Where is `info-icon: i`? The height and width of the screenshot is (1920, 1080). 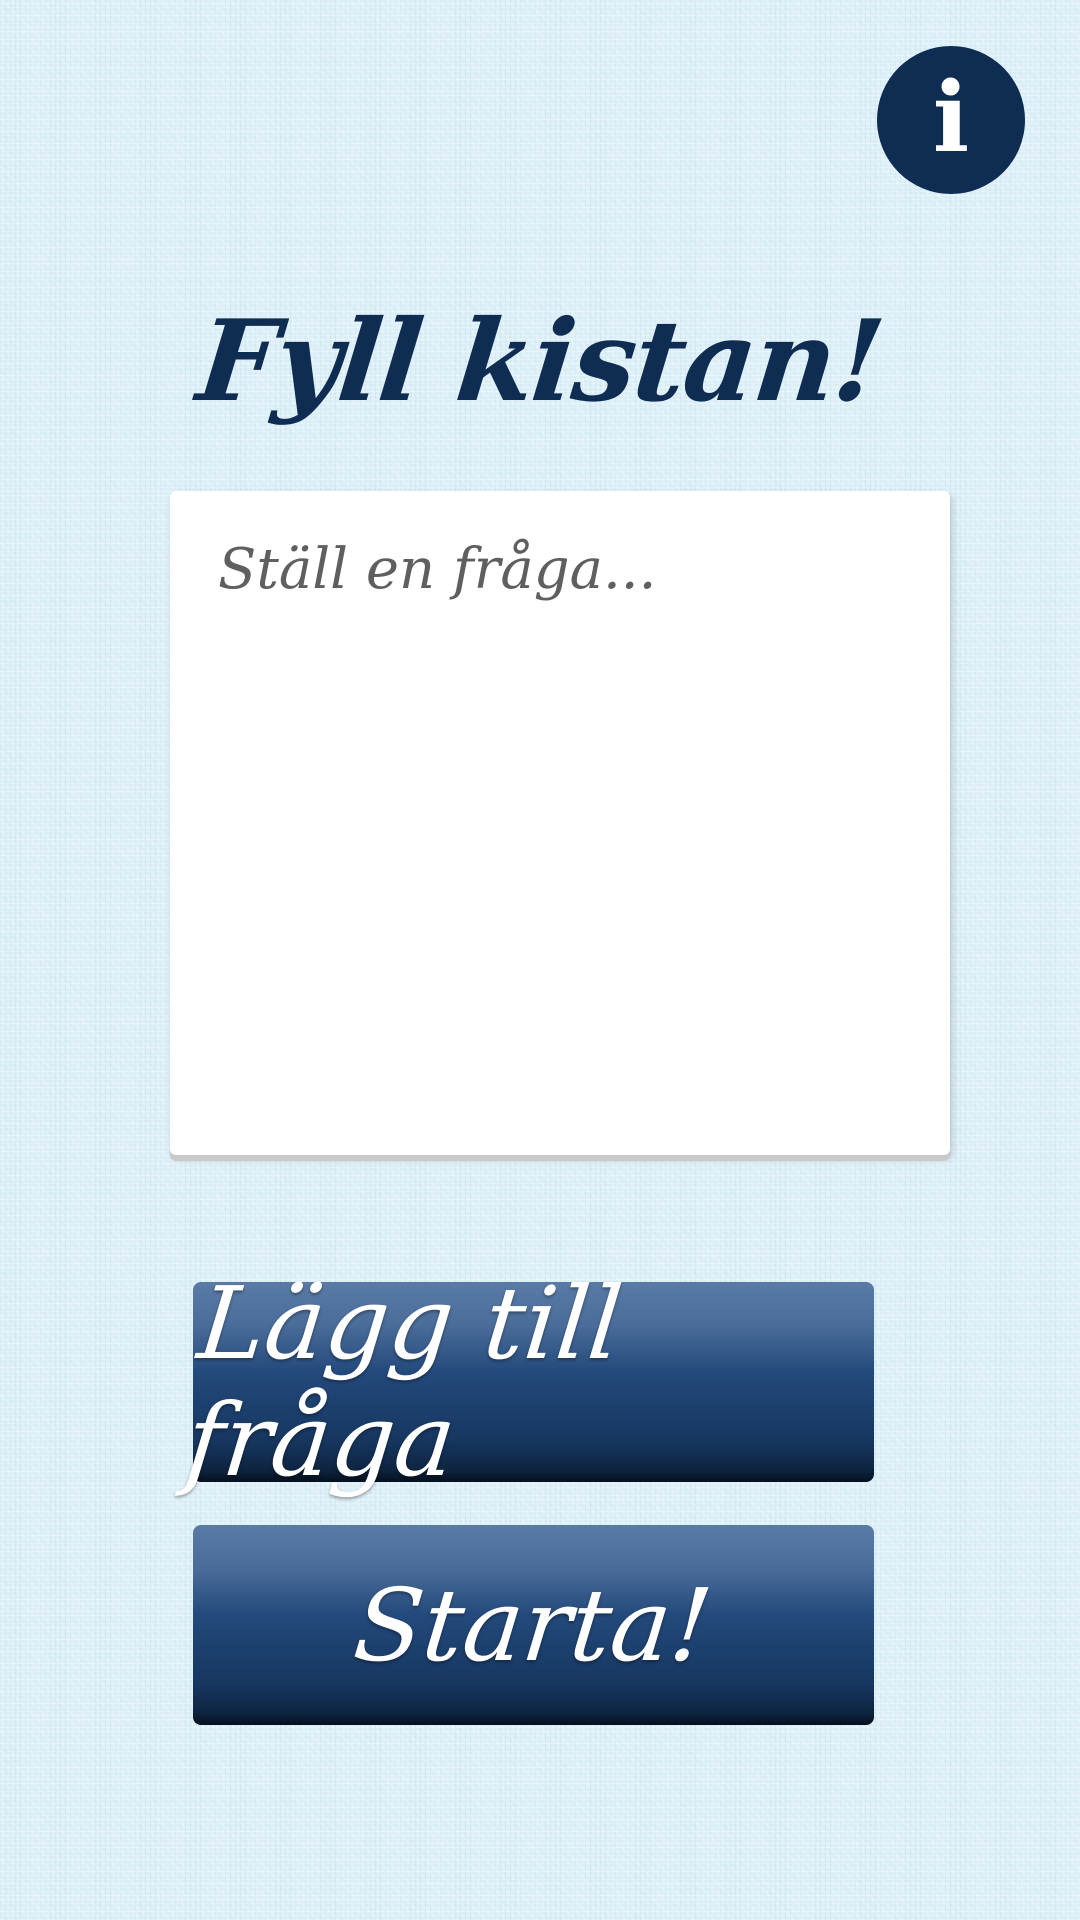
info-icon: i is located at coordinates (951, 117).